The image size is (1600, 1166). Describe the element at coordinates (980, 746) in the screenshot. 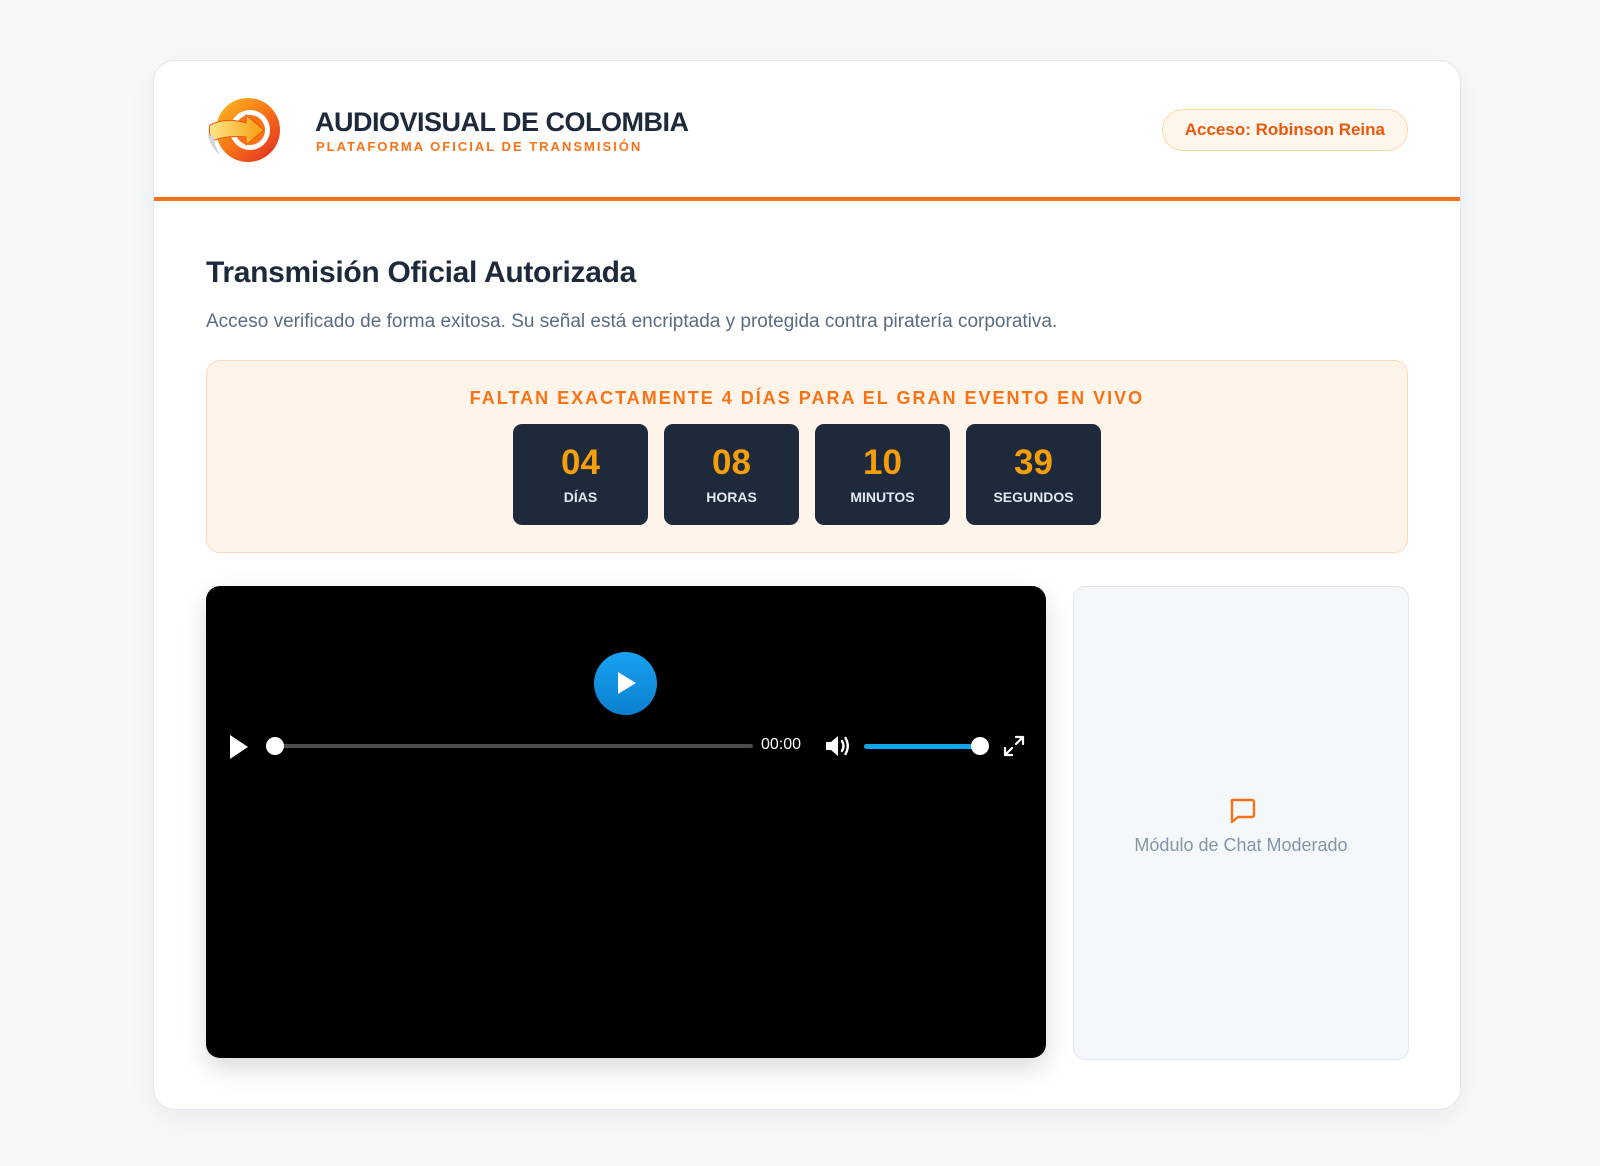

I see `volume-handle` at that location.